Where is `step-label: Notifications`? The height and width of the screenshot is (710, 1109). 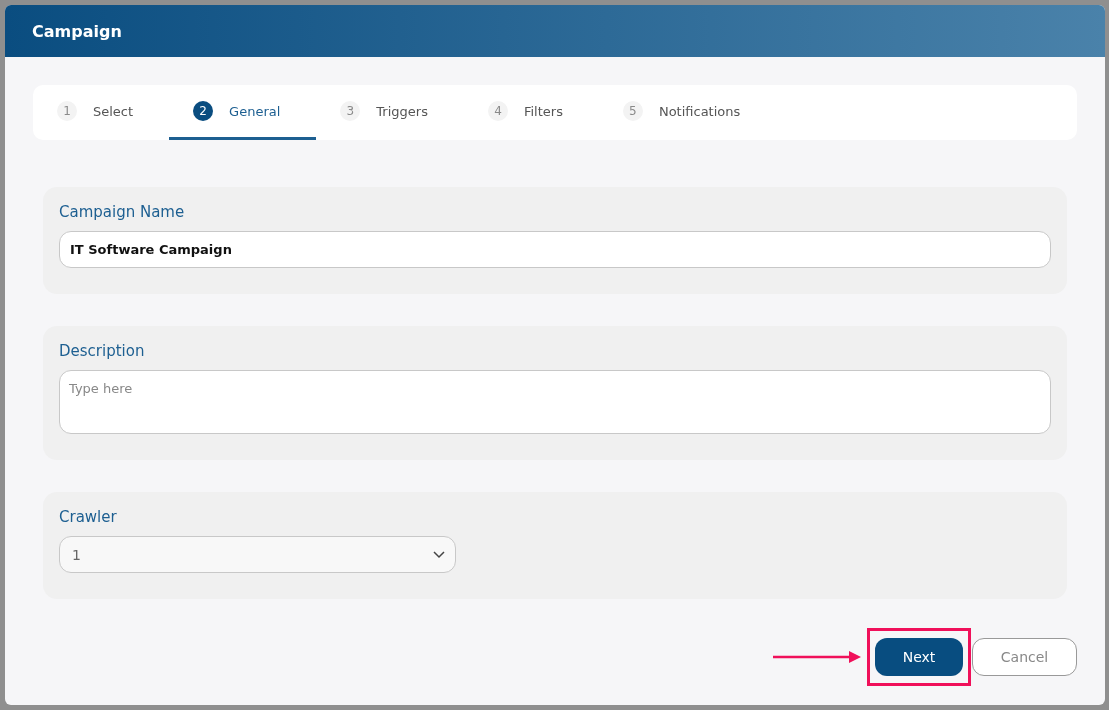
step-label: Notifications is located at coordinates (699, 111).